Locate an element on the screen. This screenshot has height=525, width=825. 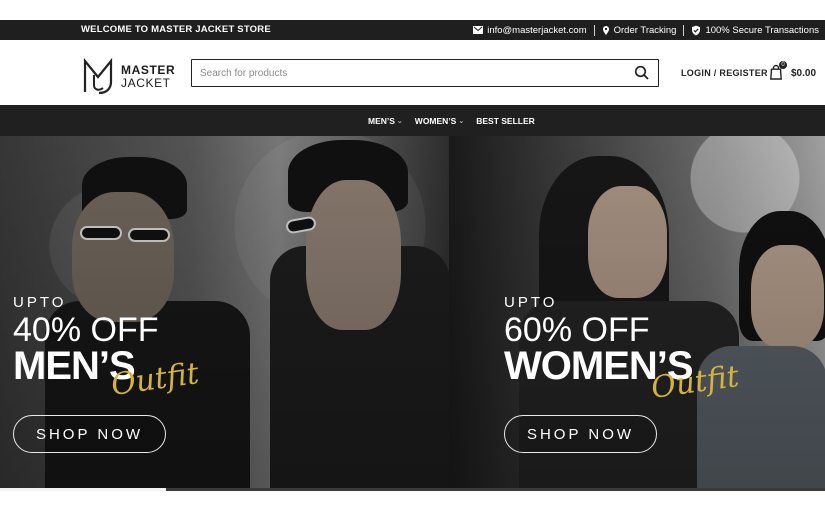
nav-label-best-seller: BEST SELLER is located at coordinates (505, 121).